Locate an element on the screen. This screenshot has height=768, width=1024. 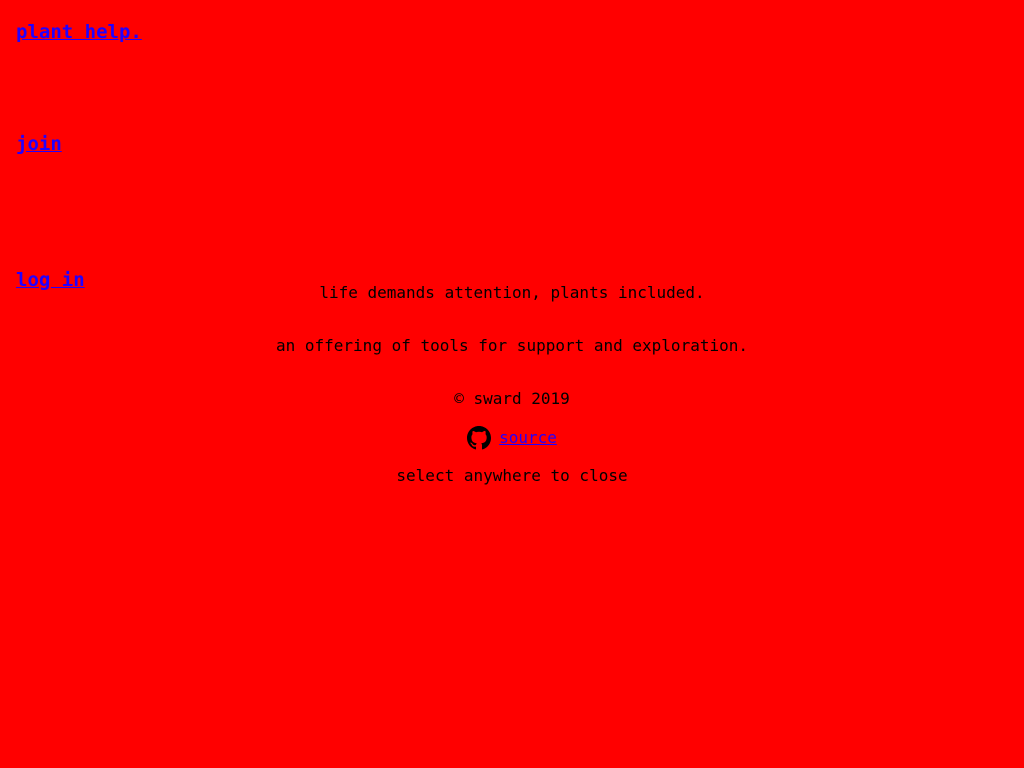
source-link: source is located at coordinates (528, 438).